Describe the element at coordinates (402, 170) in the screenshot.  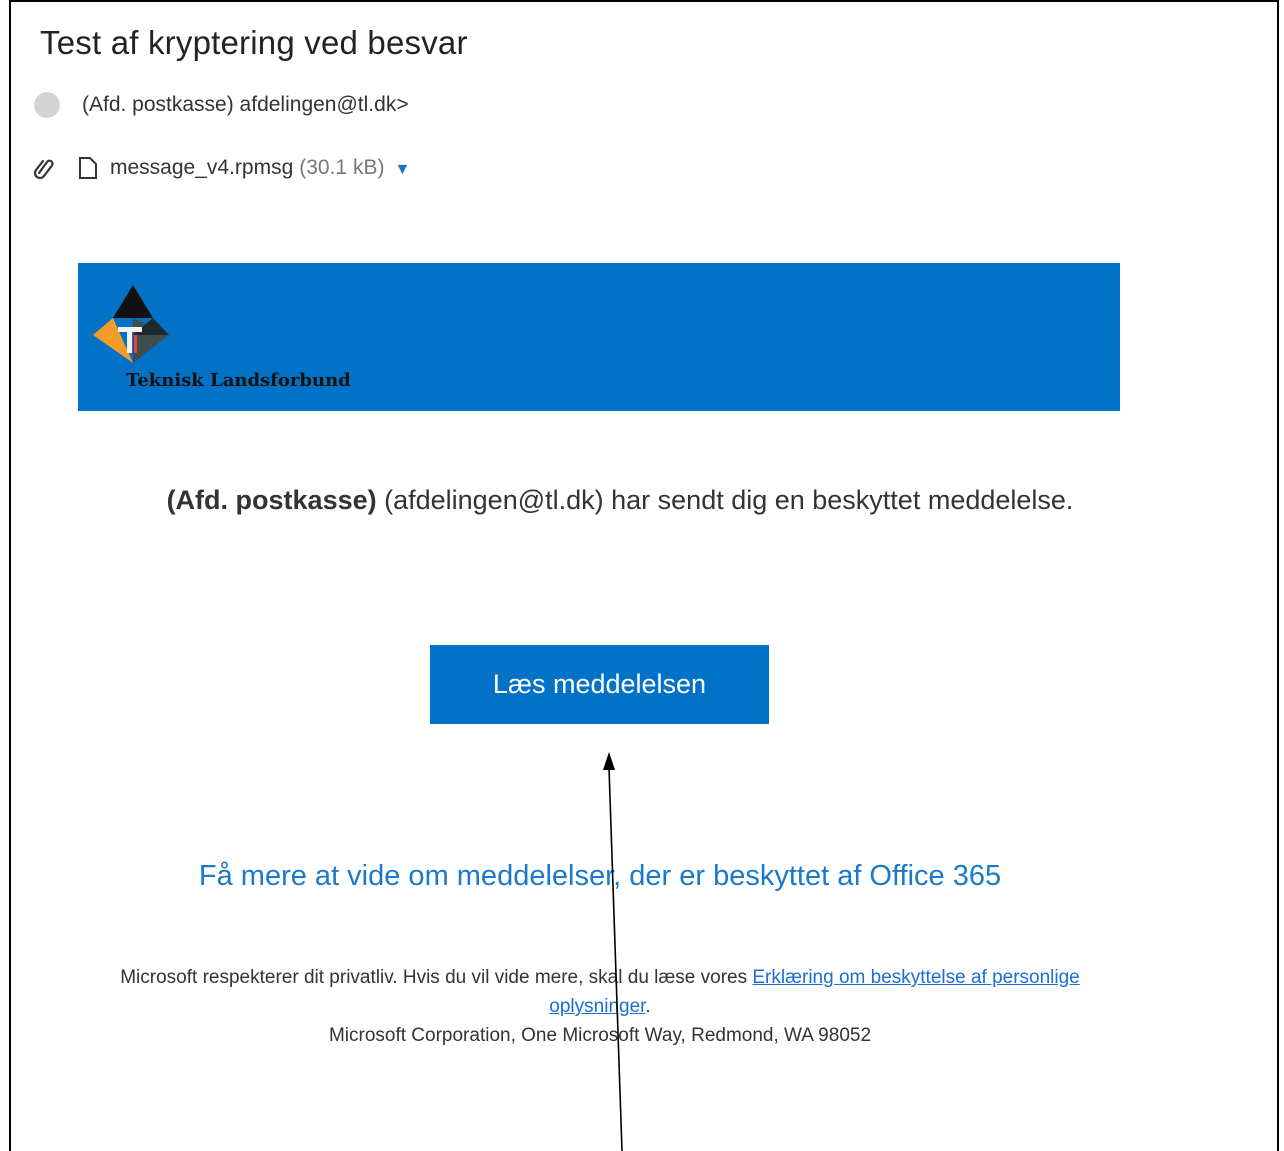
I see `chevron-down-icon: ▼` at that location.